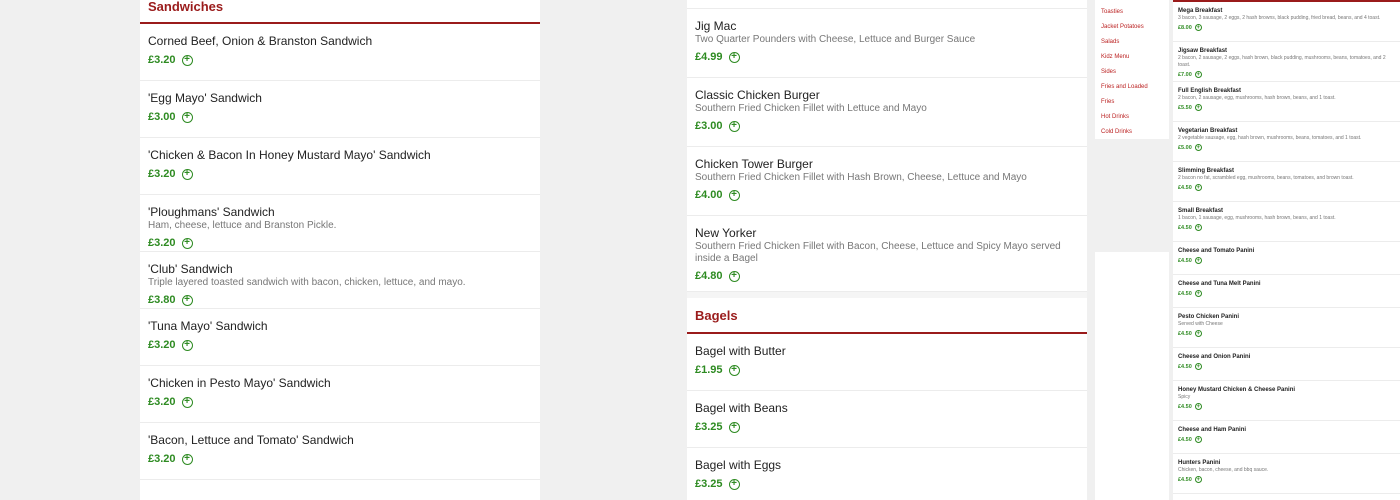  Describe the element at coordinates (190, 269) in the screenshot. I see `item-name: 'Club' Sandwich` at that location.